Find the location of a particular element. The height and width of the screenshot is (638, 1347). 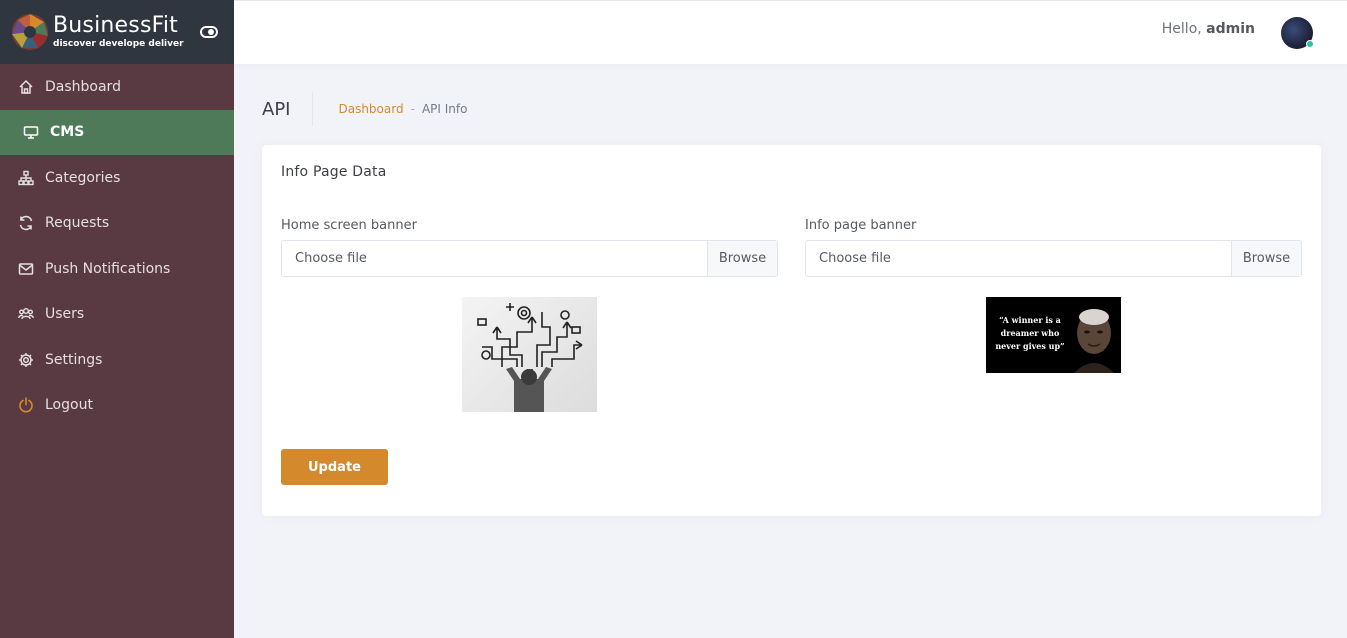

sidebar-item-label: Users is located at coordinates (65, 314).